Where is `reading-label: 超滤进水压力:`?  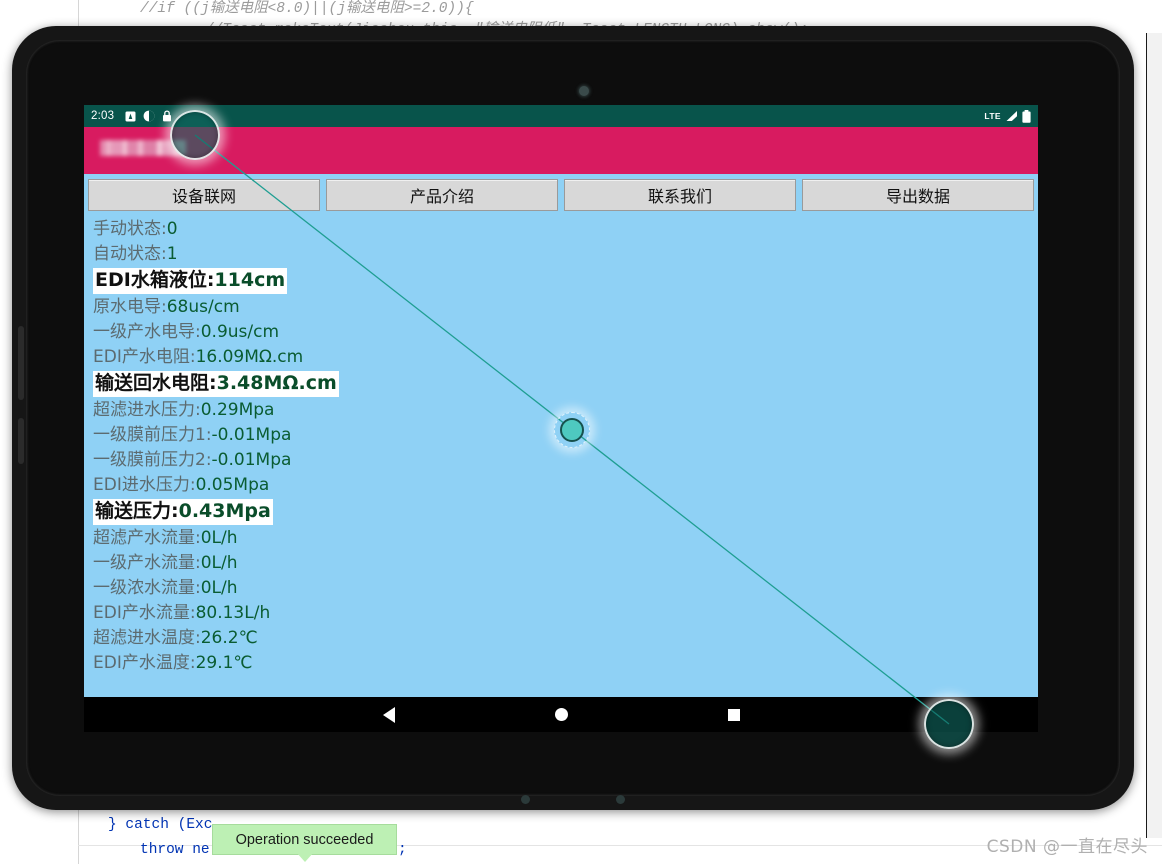
reading-label: 超滤进水压力: is located at coordinates (147, 410).